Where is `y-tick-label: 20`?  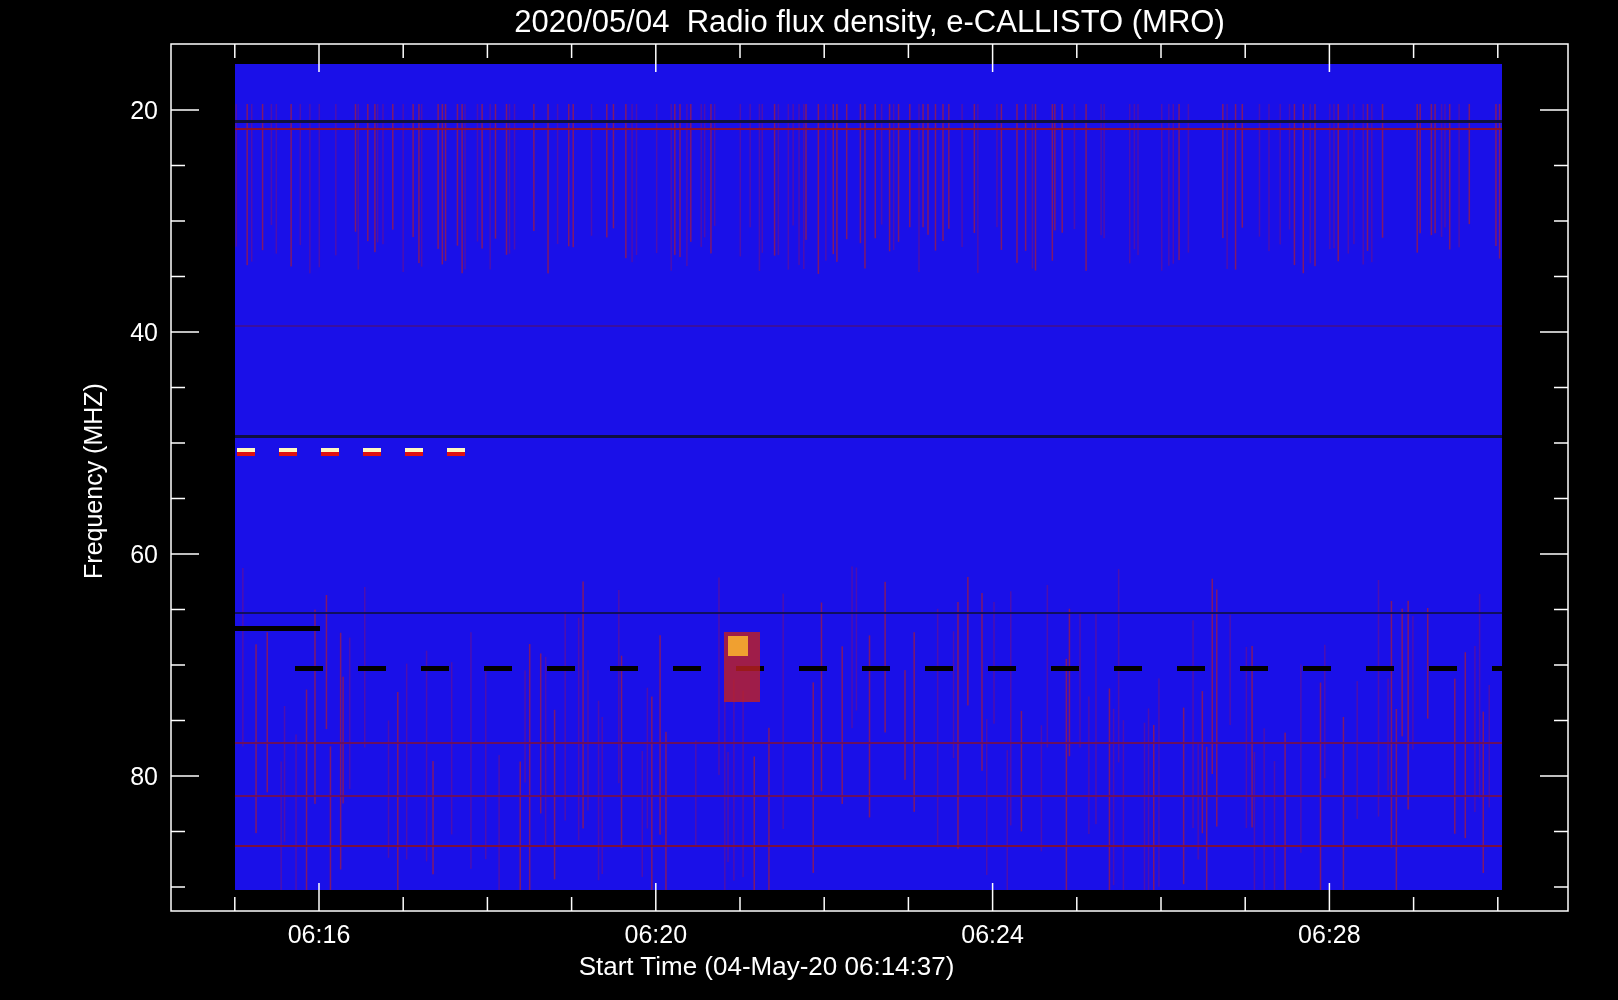 y-tick-label: 20 is located at coordinates (144, 110).